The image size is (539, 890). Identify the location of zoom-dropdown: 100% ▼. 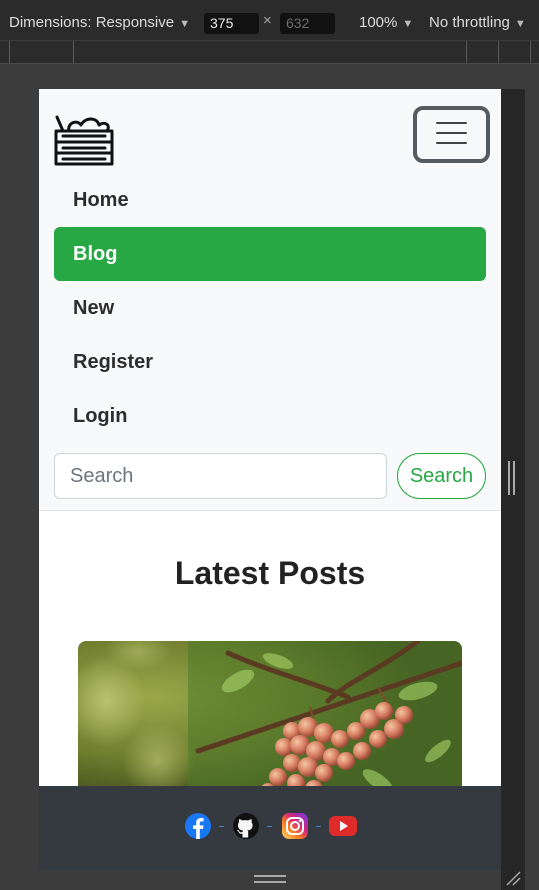
(386, 20).